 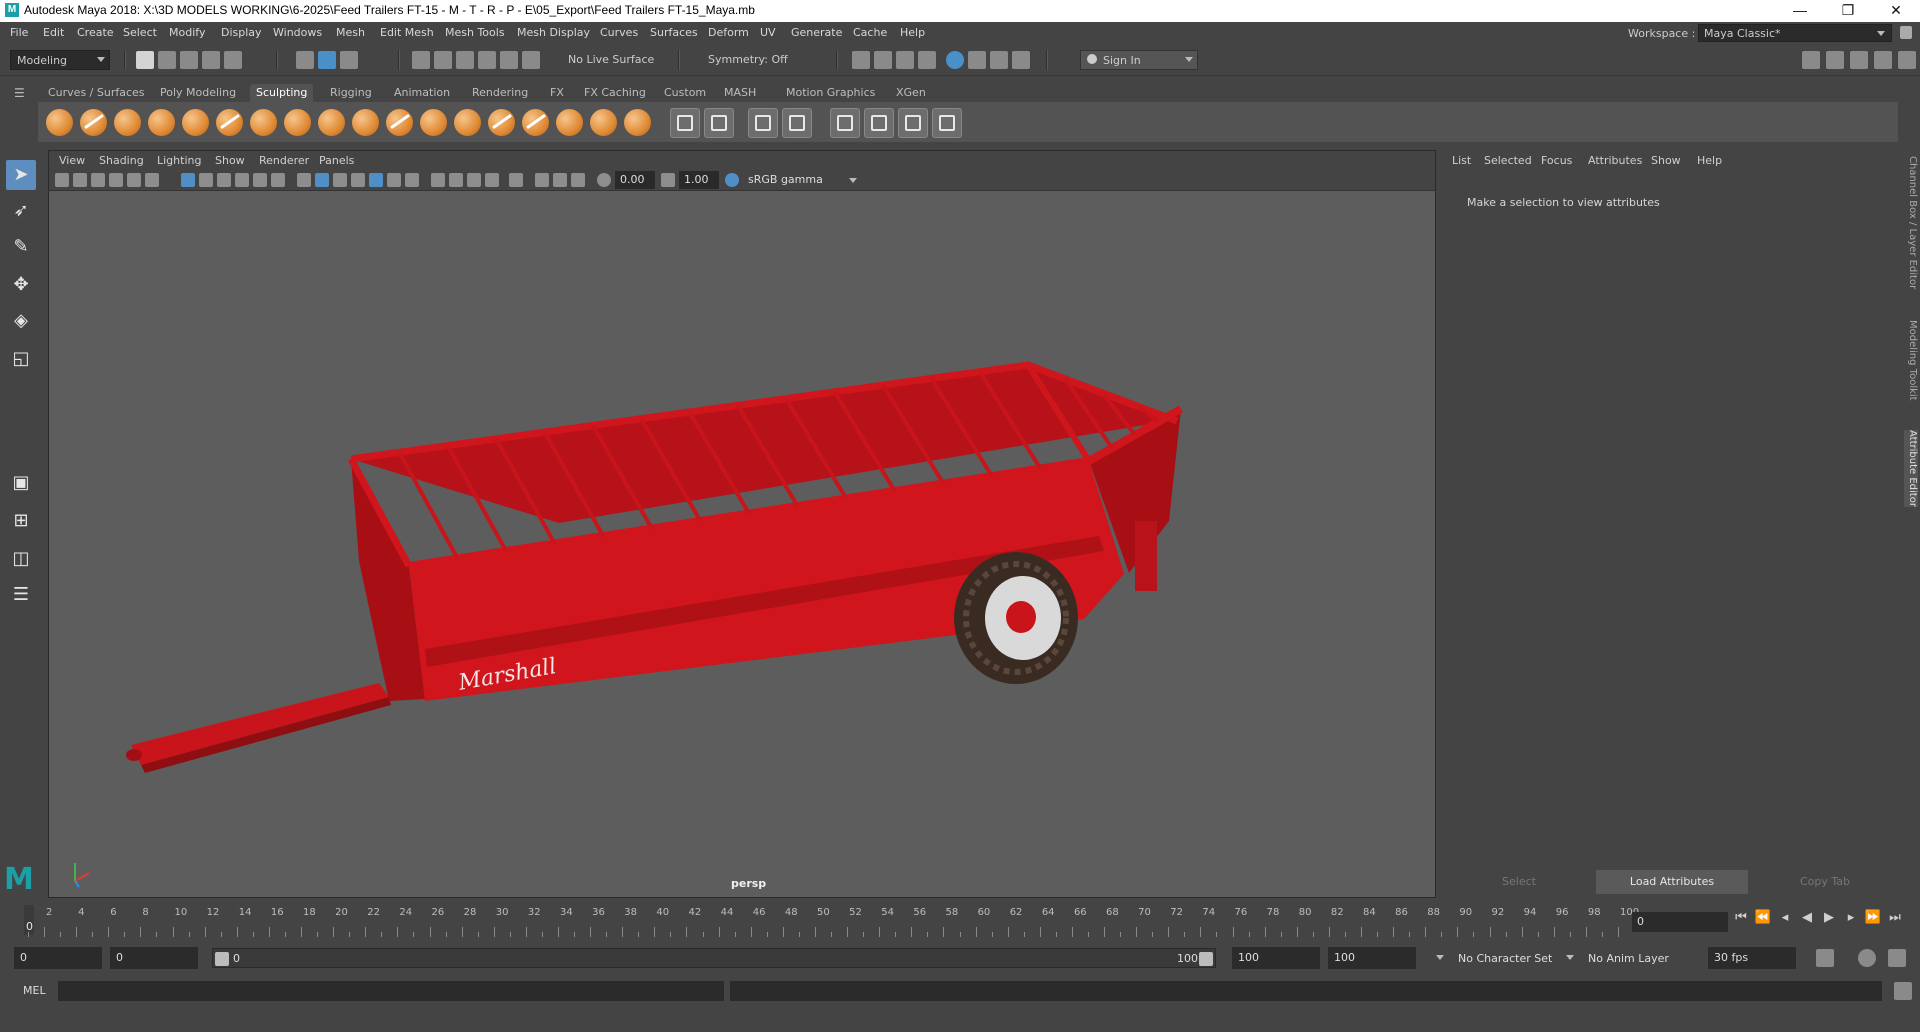 What do you see at coordinates (1807, 920) in the screenshot?
I see `play-backward-icon: ◀` at bounding box center [1807, 920].